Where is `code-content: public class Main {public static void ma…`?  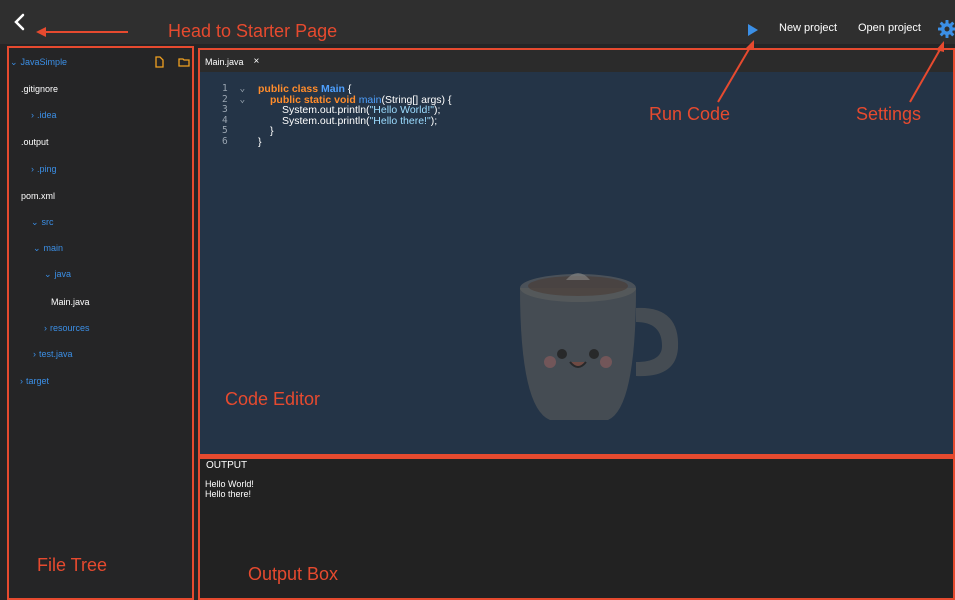 code-content: public class Main {public static void ma… is located at coordinates (354, 115).